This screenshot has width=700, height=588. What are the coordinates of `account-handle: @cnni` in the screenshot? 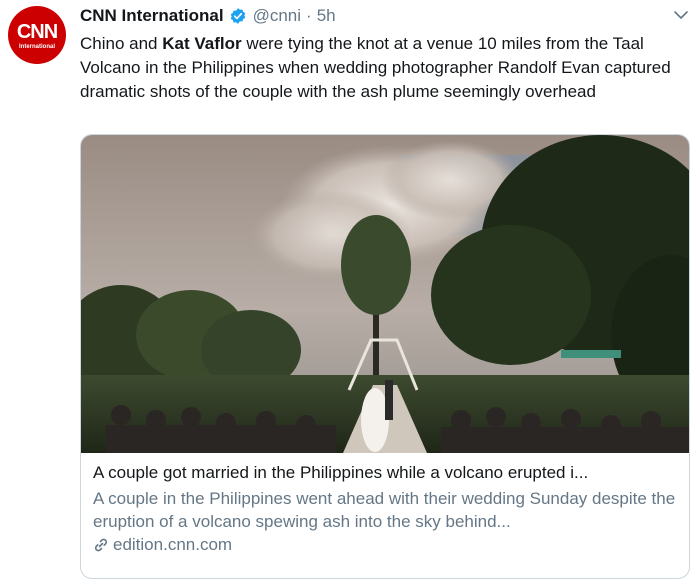 It's located at (277, 16).